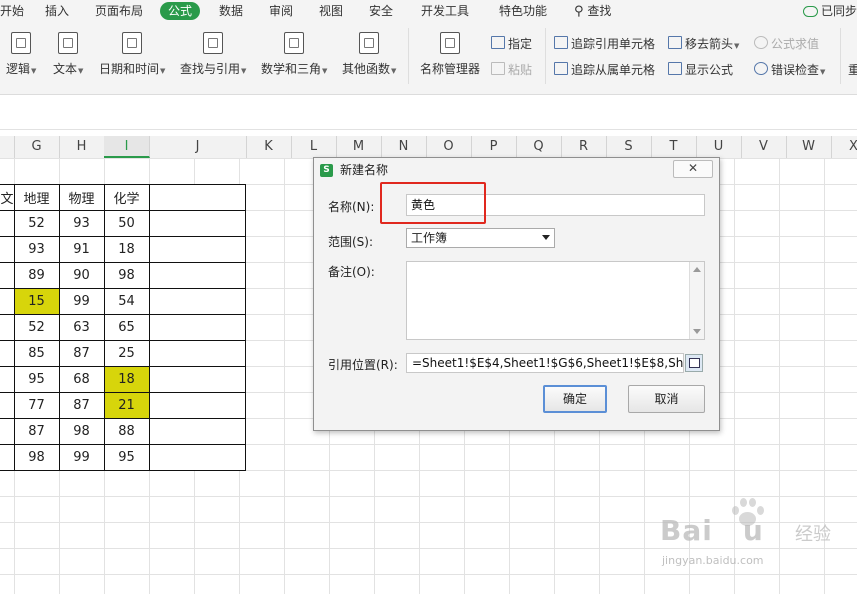  I want to click on table-cell-highlighted: 21, so click(126, 405).